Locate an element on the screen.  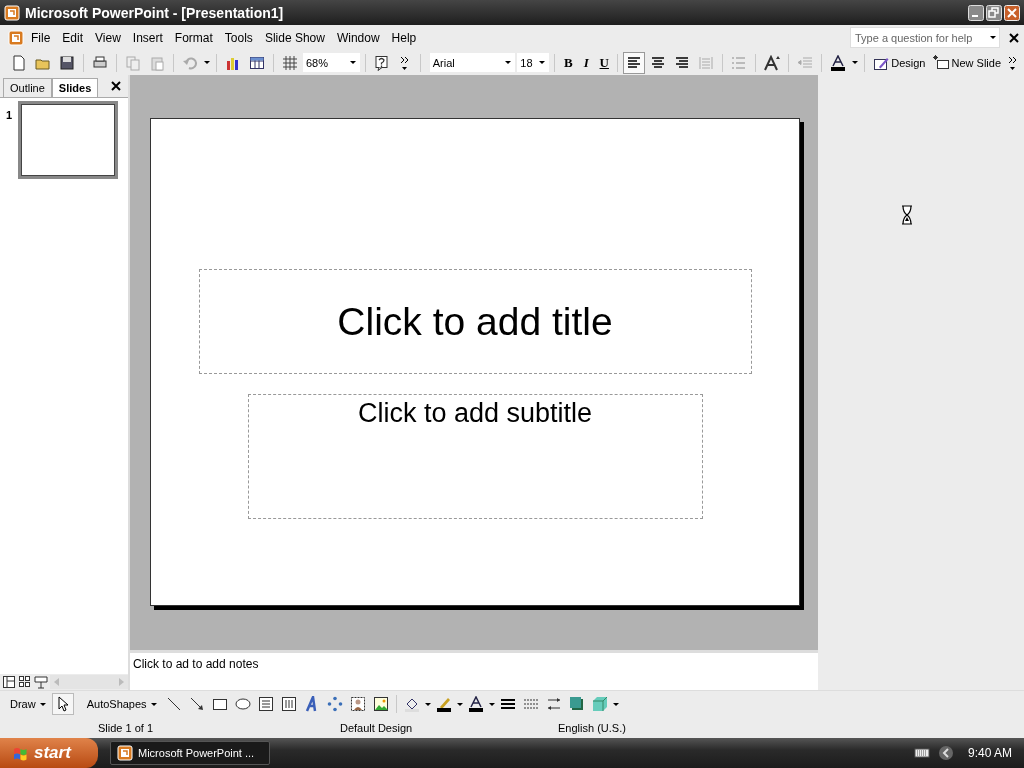
hourglass-cursor-icon is located at coordinates (907, 215).